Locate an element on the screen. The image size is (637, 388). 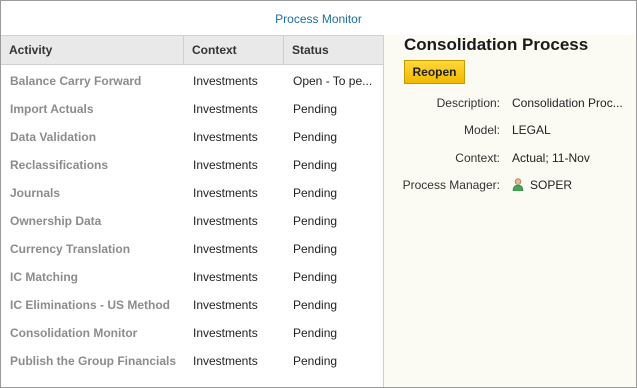
context-value: Actual; 11-Nov is located at coordinates (551, 158).